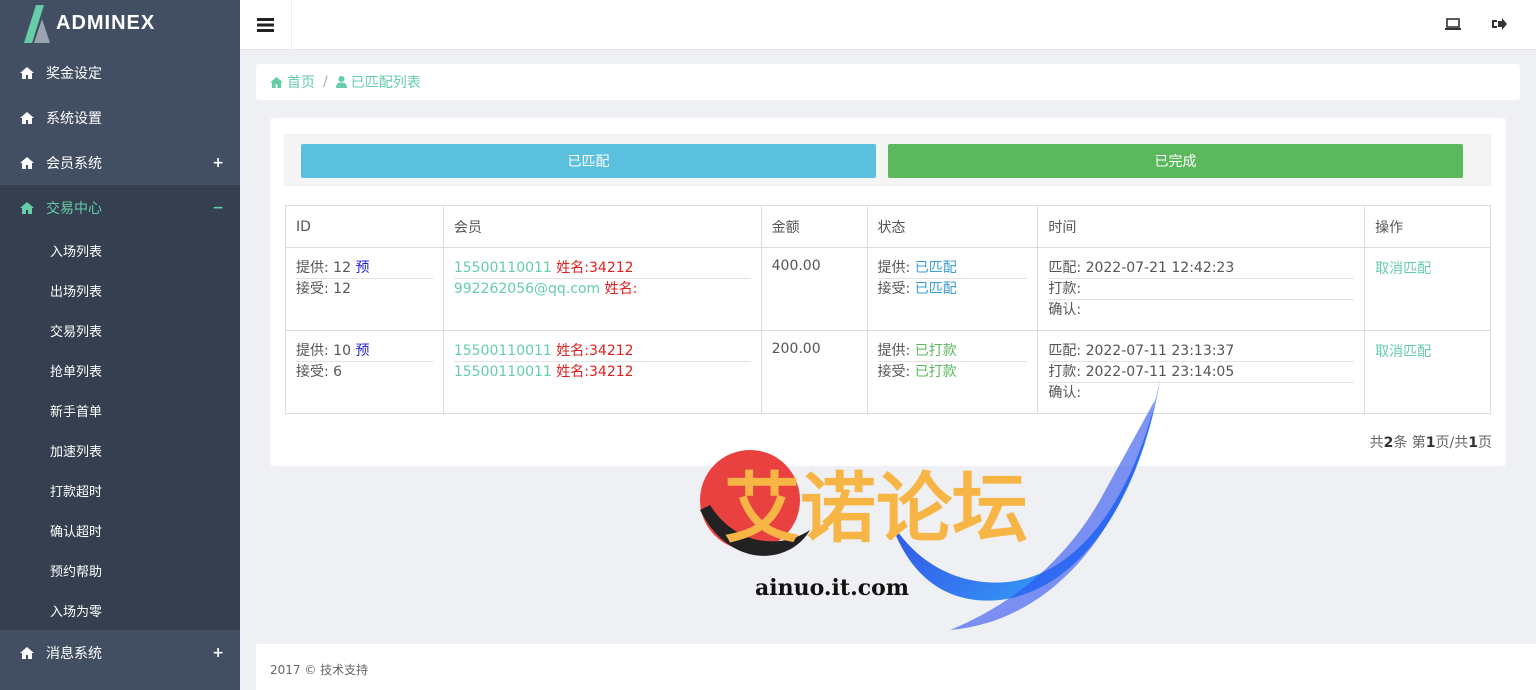 This screenshot has width=1536, height=690. What do you see at coordinates (120, 530) in the screenshot?
I see `submenu-item: 确认超时` at bounding box center [120, 530].